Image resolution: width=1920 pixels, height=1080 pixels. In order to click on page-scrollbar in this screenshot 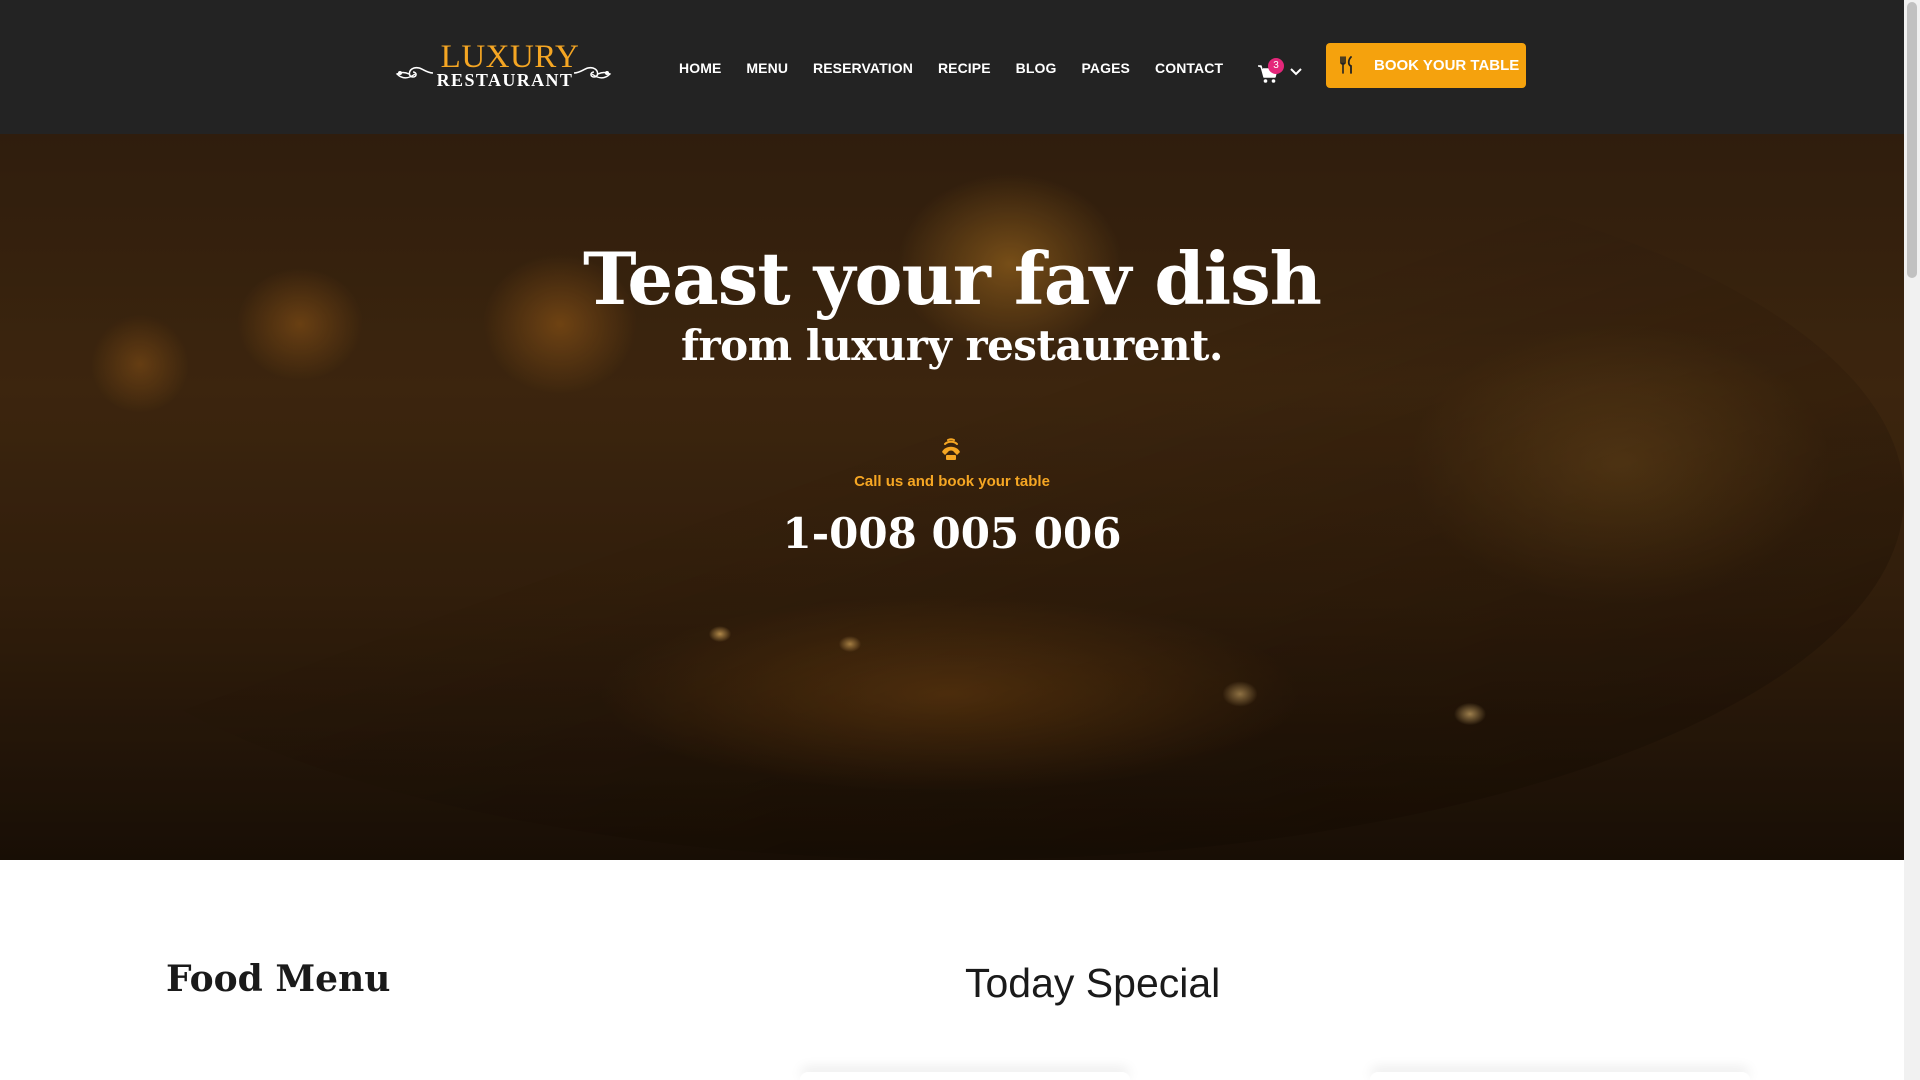, I will do `click(1912, 540)`.